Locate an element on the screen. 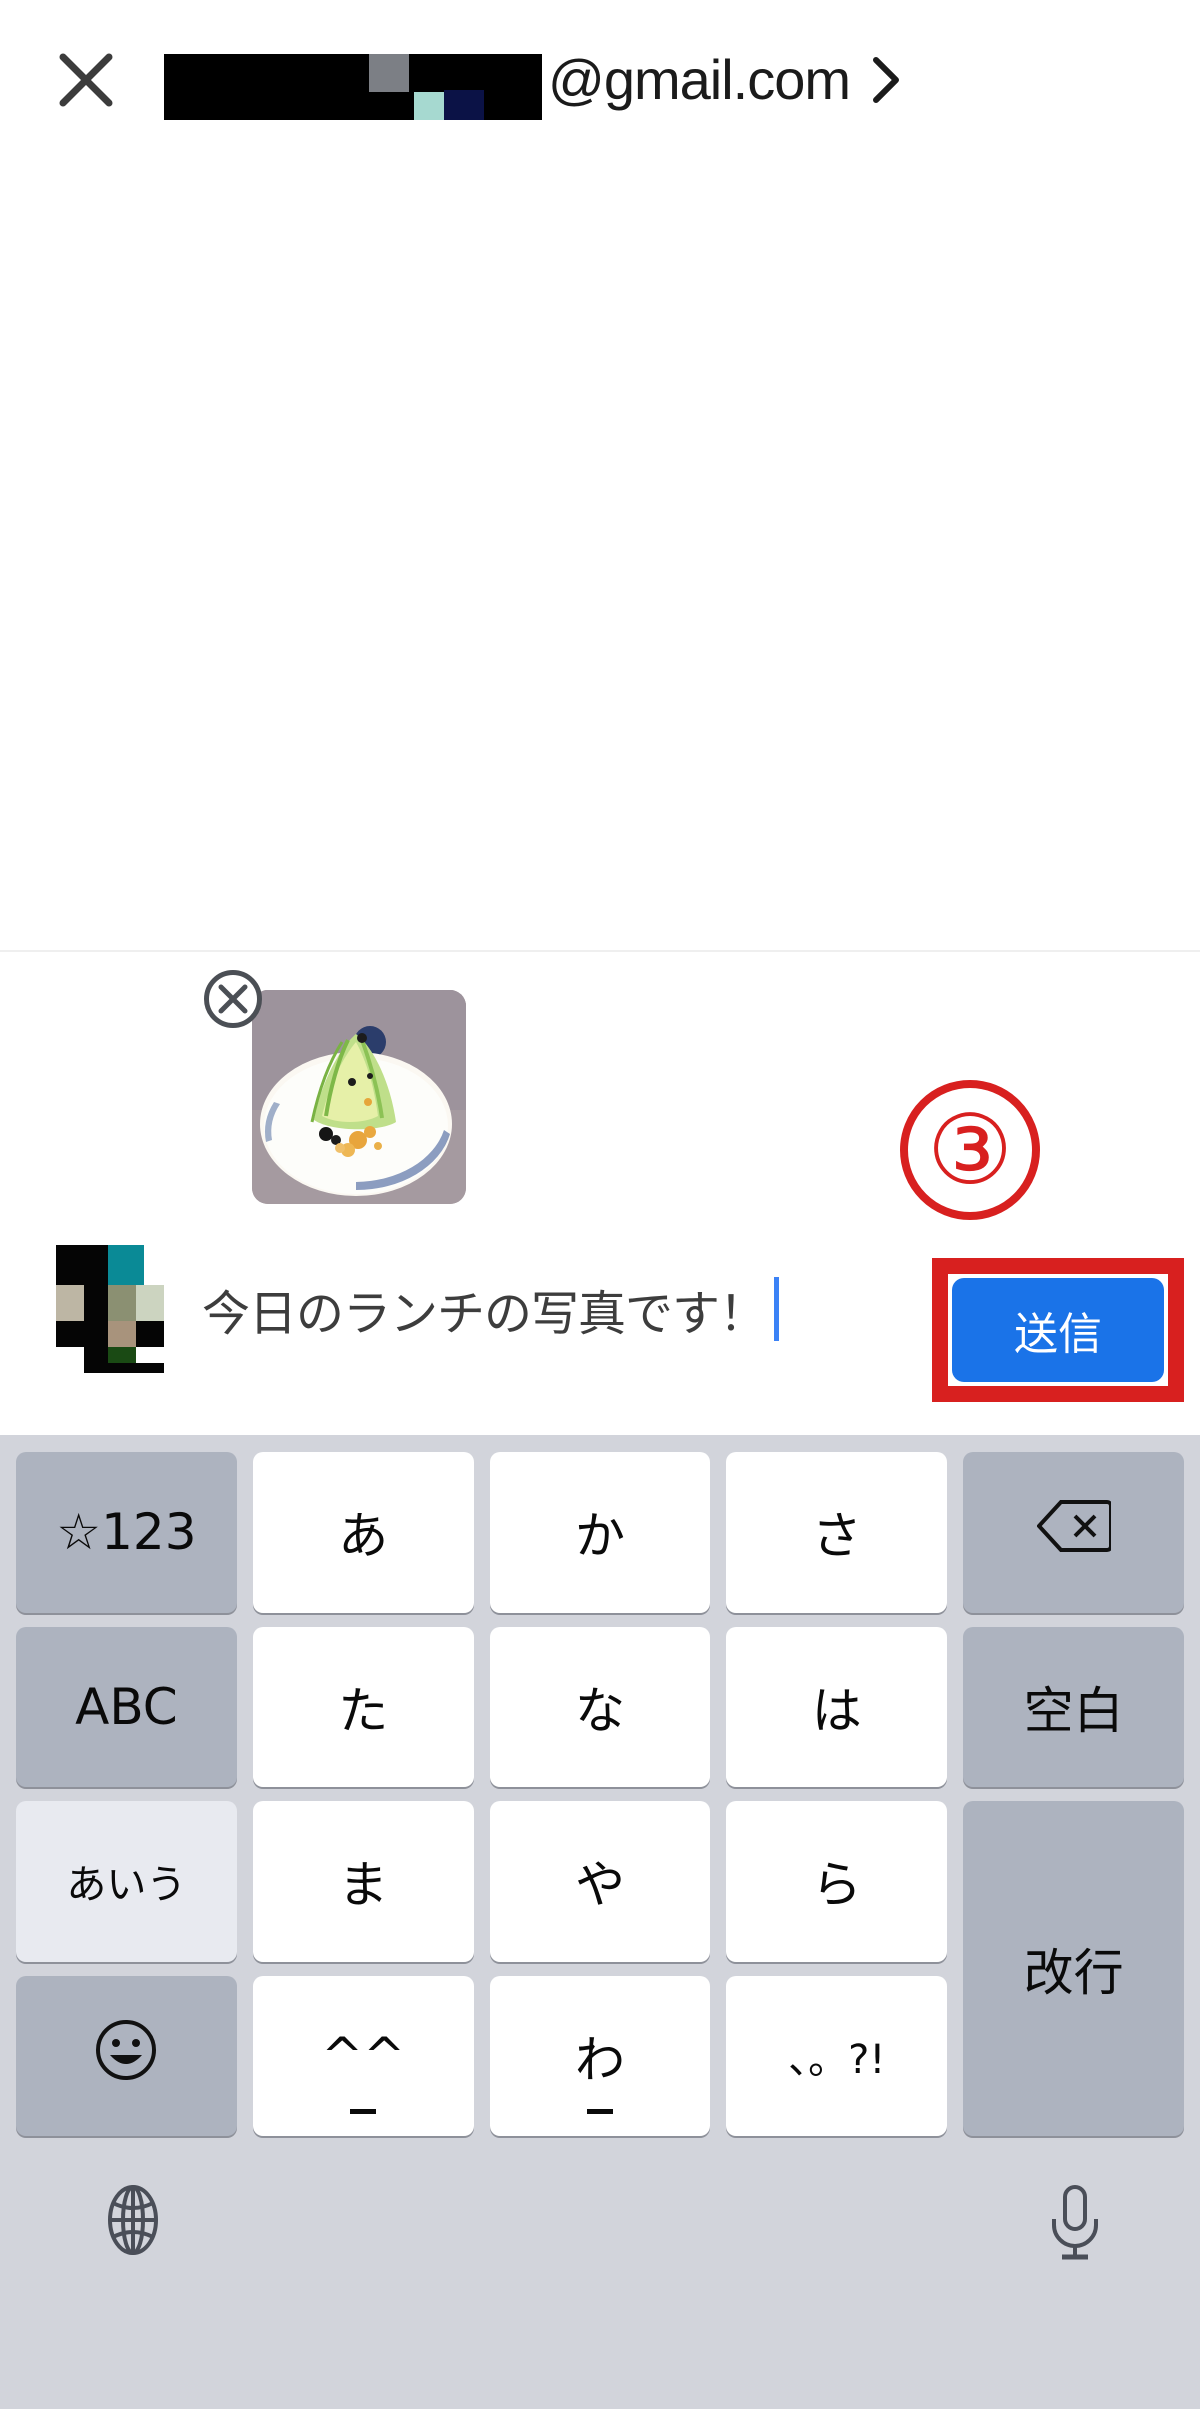  key-label: な is located at coordinates (599, 1710).